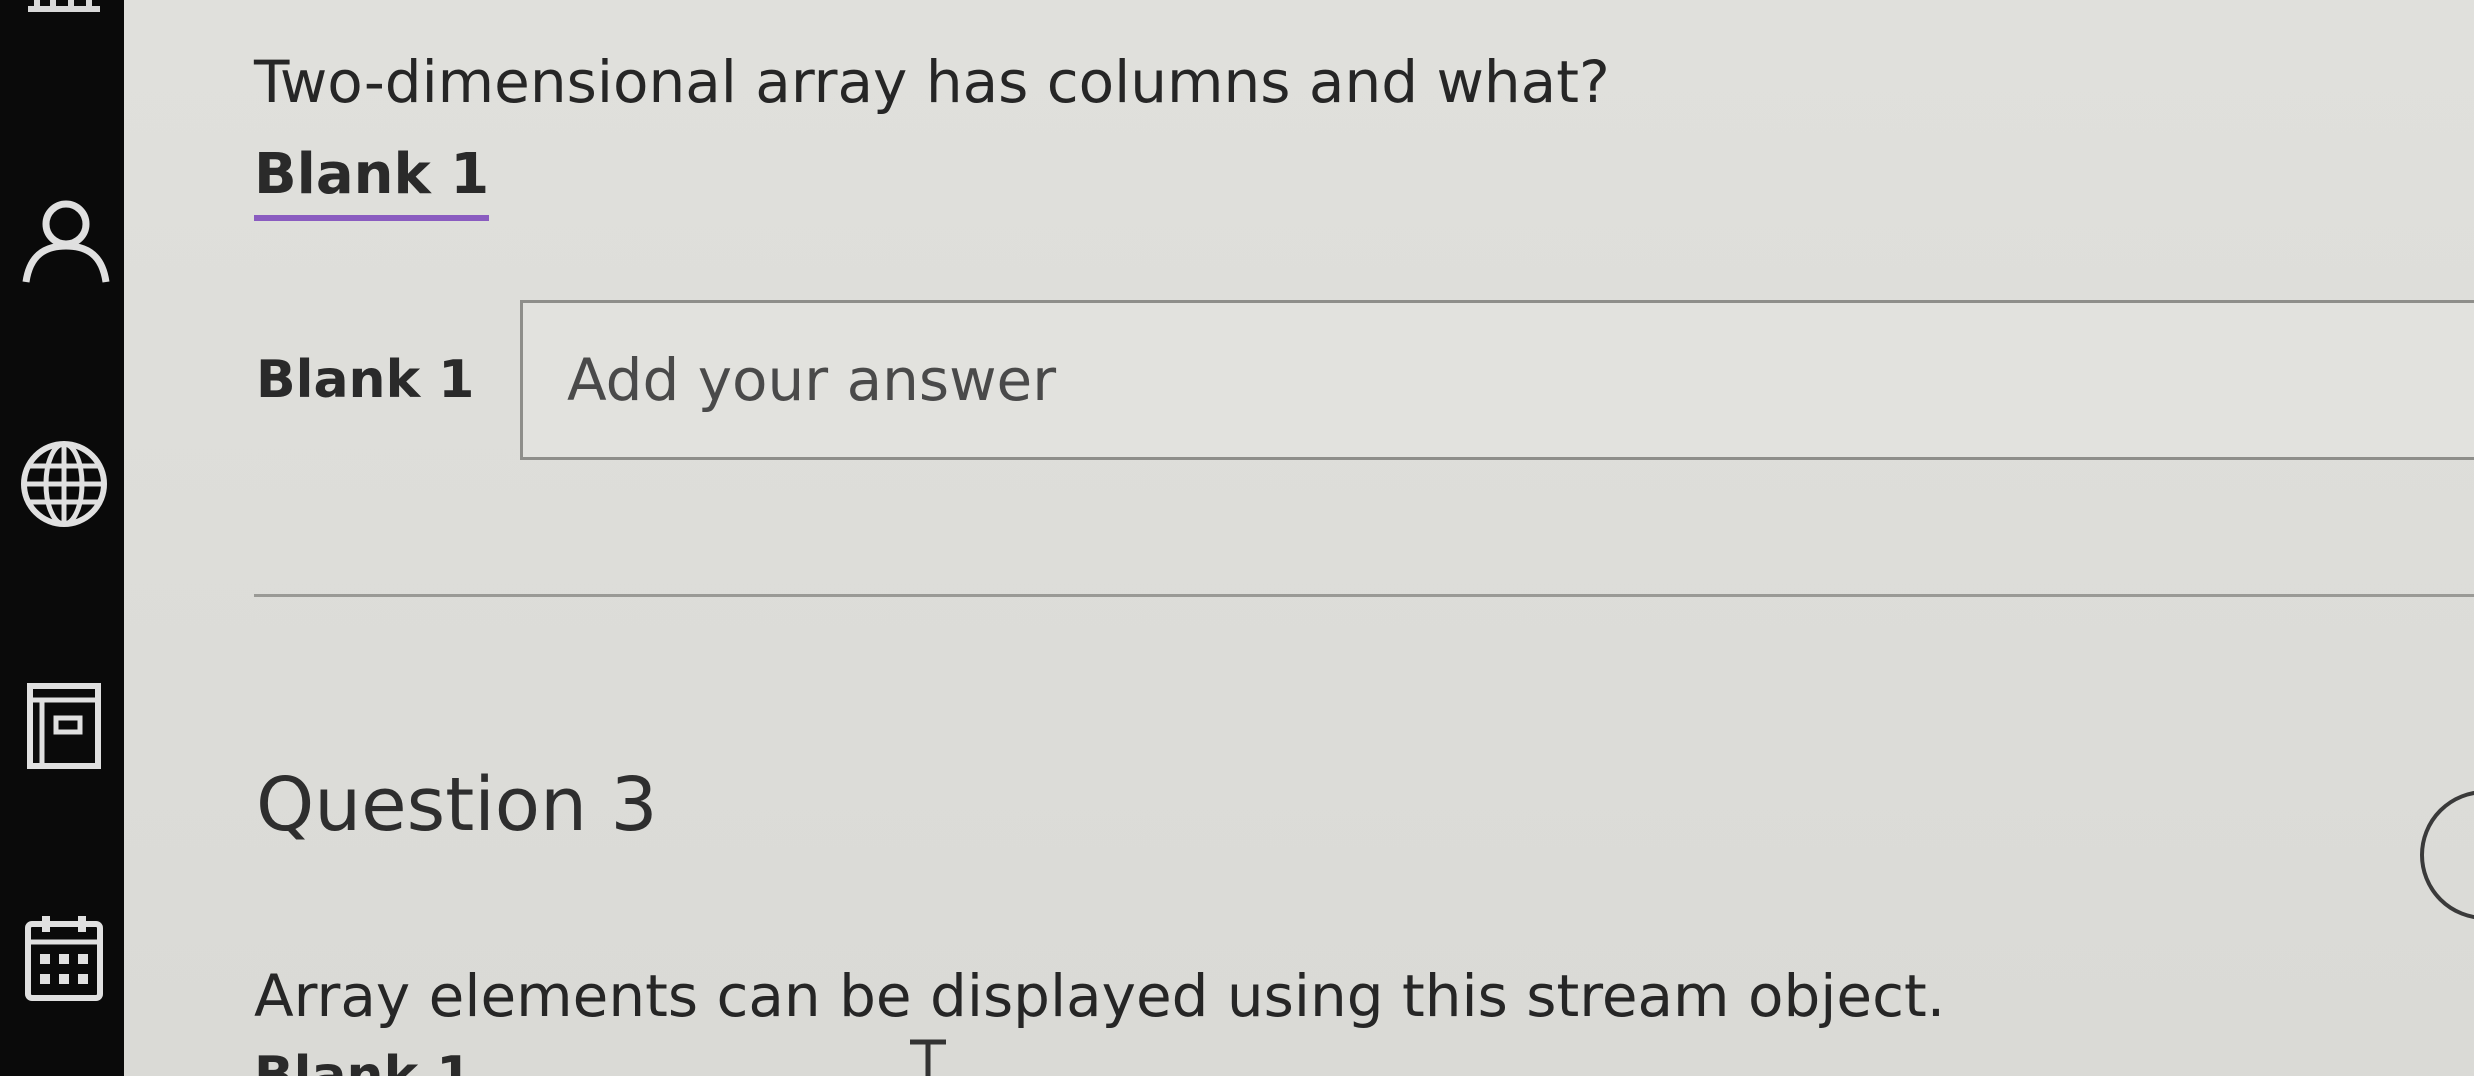 The height and width of the screenshot is (1076, 2474). I want to click on globe-icon, so click(64, 484).